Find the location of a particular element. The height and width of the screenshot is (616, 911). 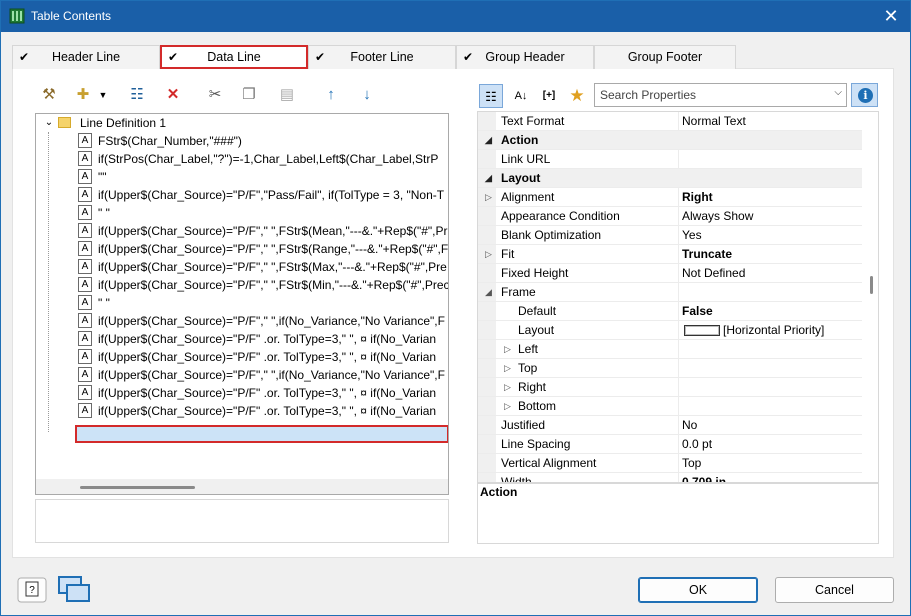

paste-icon: ▤ is located at coordinates (287, 95).